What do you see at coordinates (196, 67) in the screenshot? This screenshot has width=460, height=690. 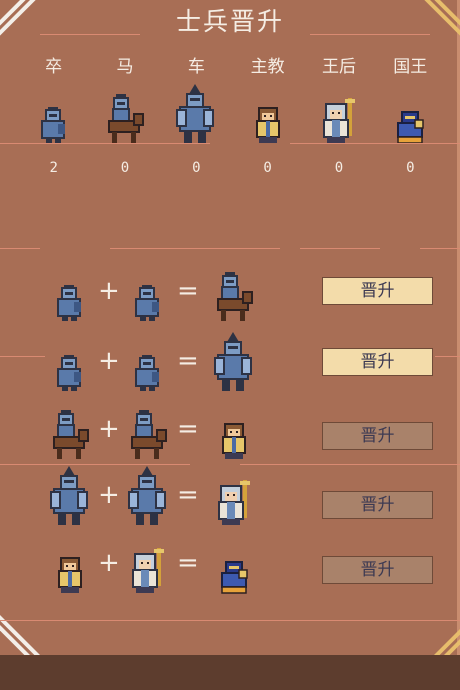 I see `header-rook: 车` at bounding box center [196, 67].